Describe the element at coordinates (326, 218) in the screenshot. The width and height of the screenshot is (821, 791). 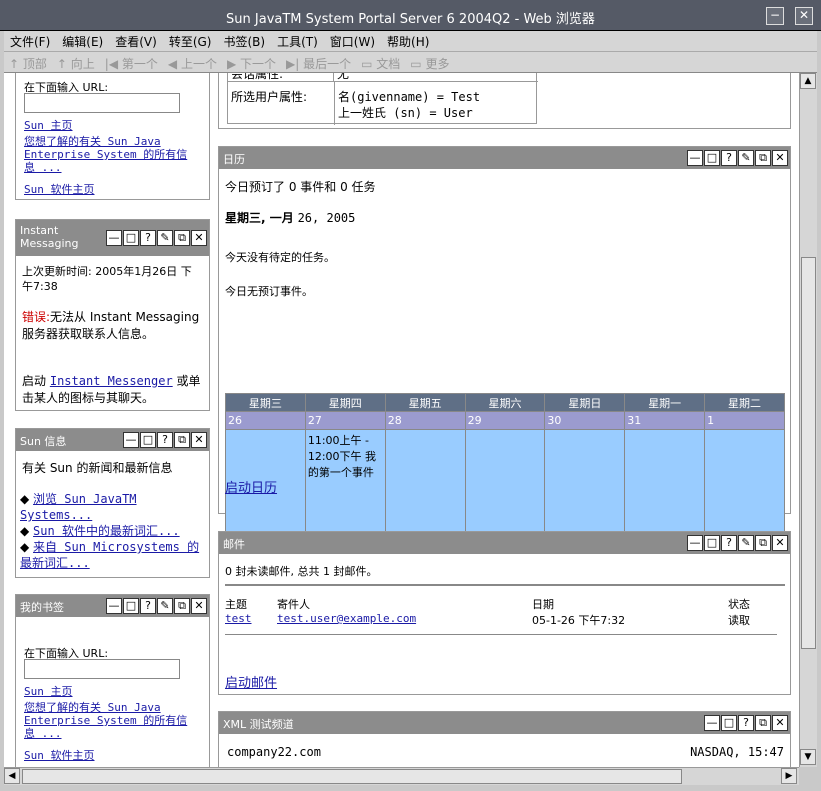
I see `date-rest: 26, 2005` at that location.